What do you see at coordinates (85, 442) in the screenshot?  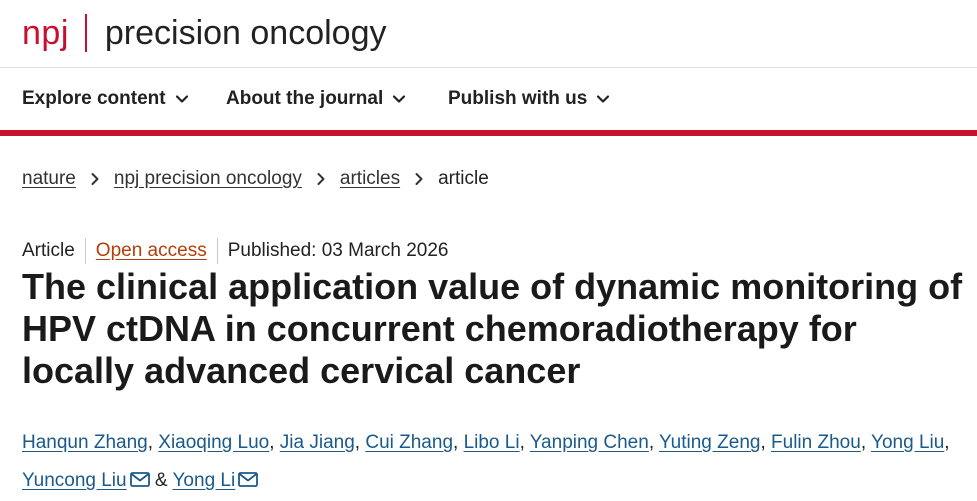 I see `author-link: Hanqun Zhang` at bounding box center [85, 442].